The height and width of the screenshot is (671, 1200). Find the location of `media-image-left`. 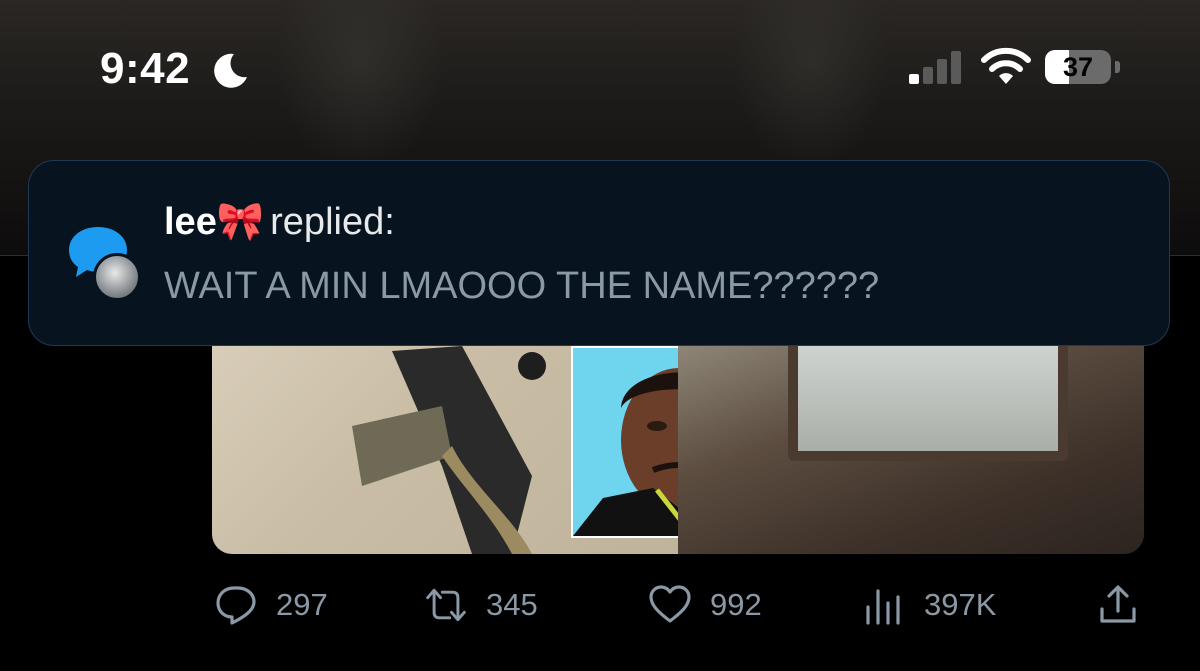

media-image-left is located at coordinates (499, 450).